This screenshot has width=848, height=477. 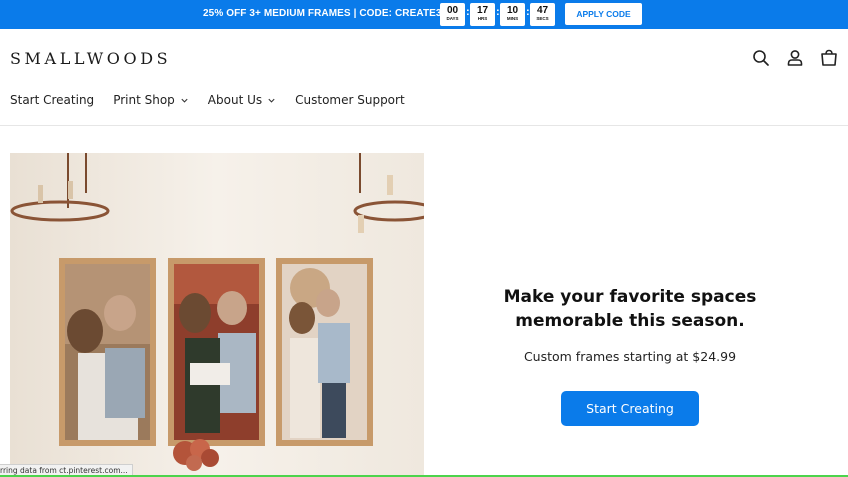 I want to click on hero-subline: Custom frames starting at $24.99, so click(x=630, y=356).